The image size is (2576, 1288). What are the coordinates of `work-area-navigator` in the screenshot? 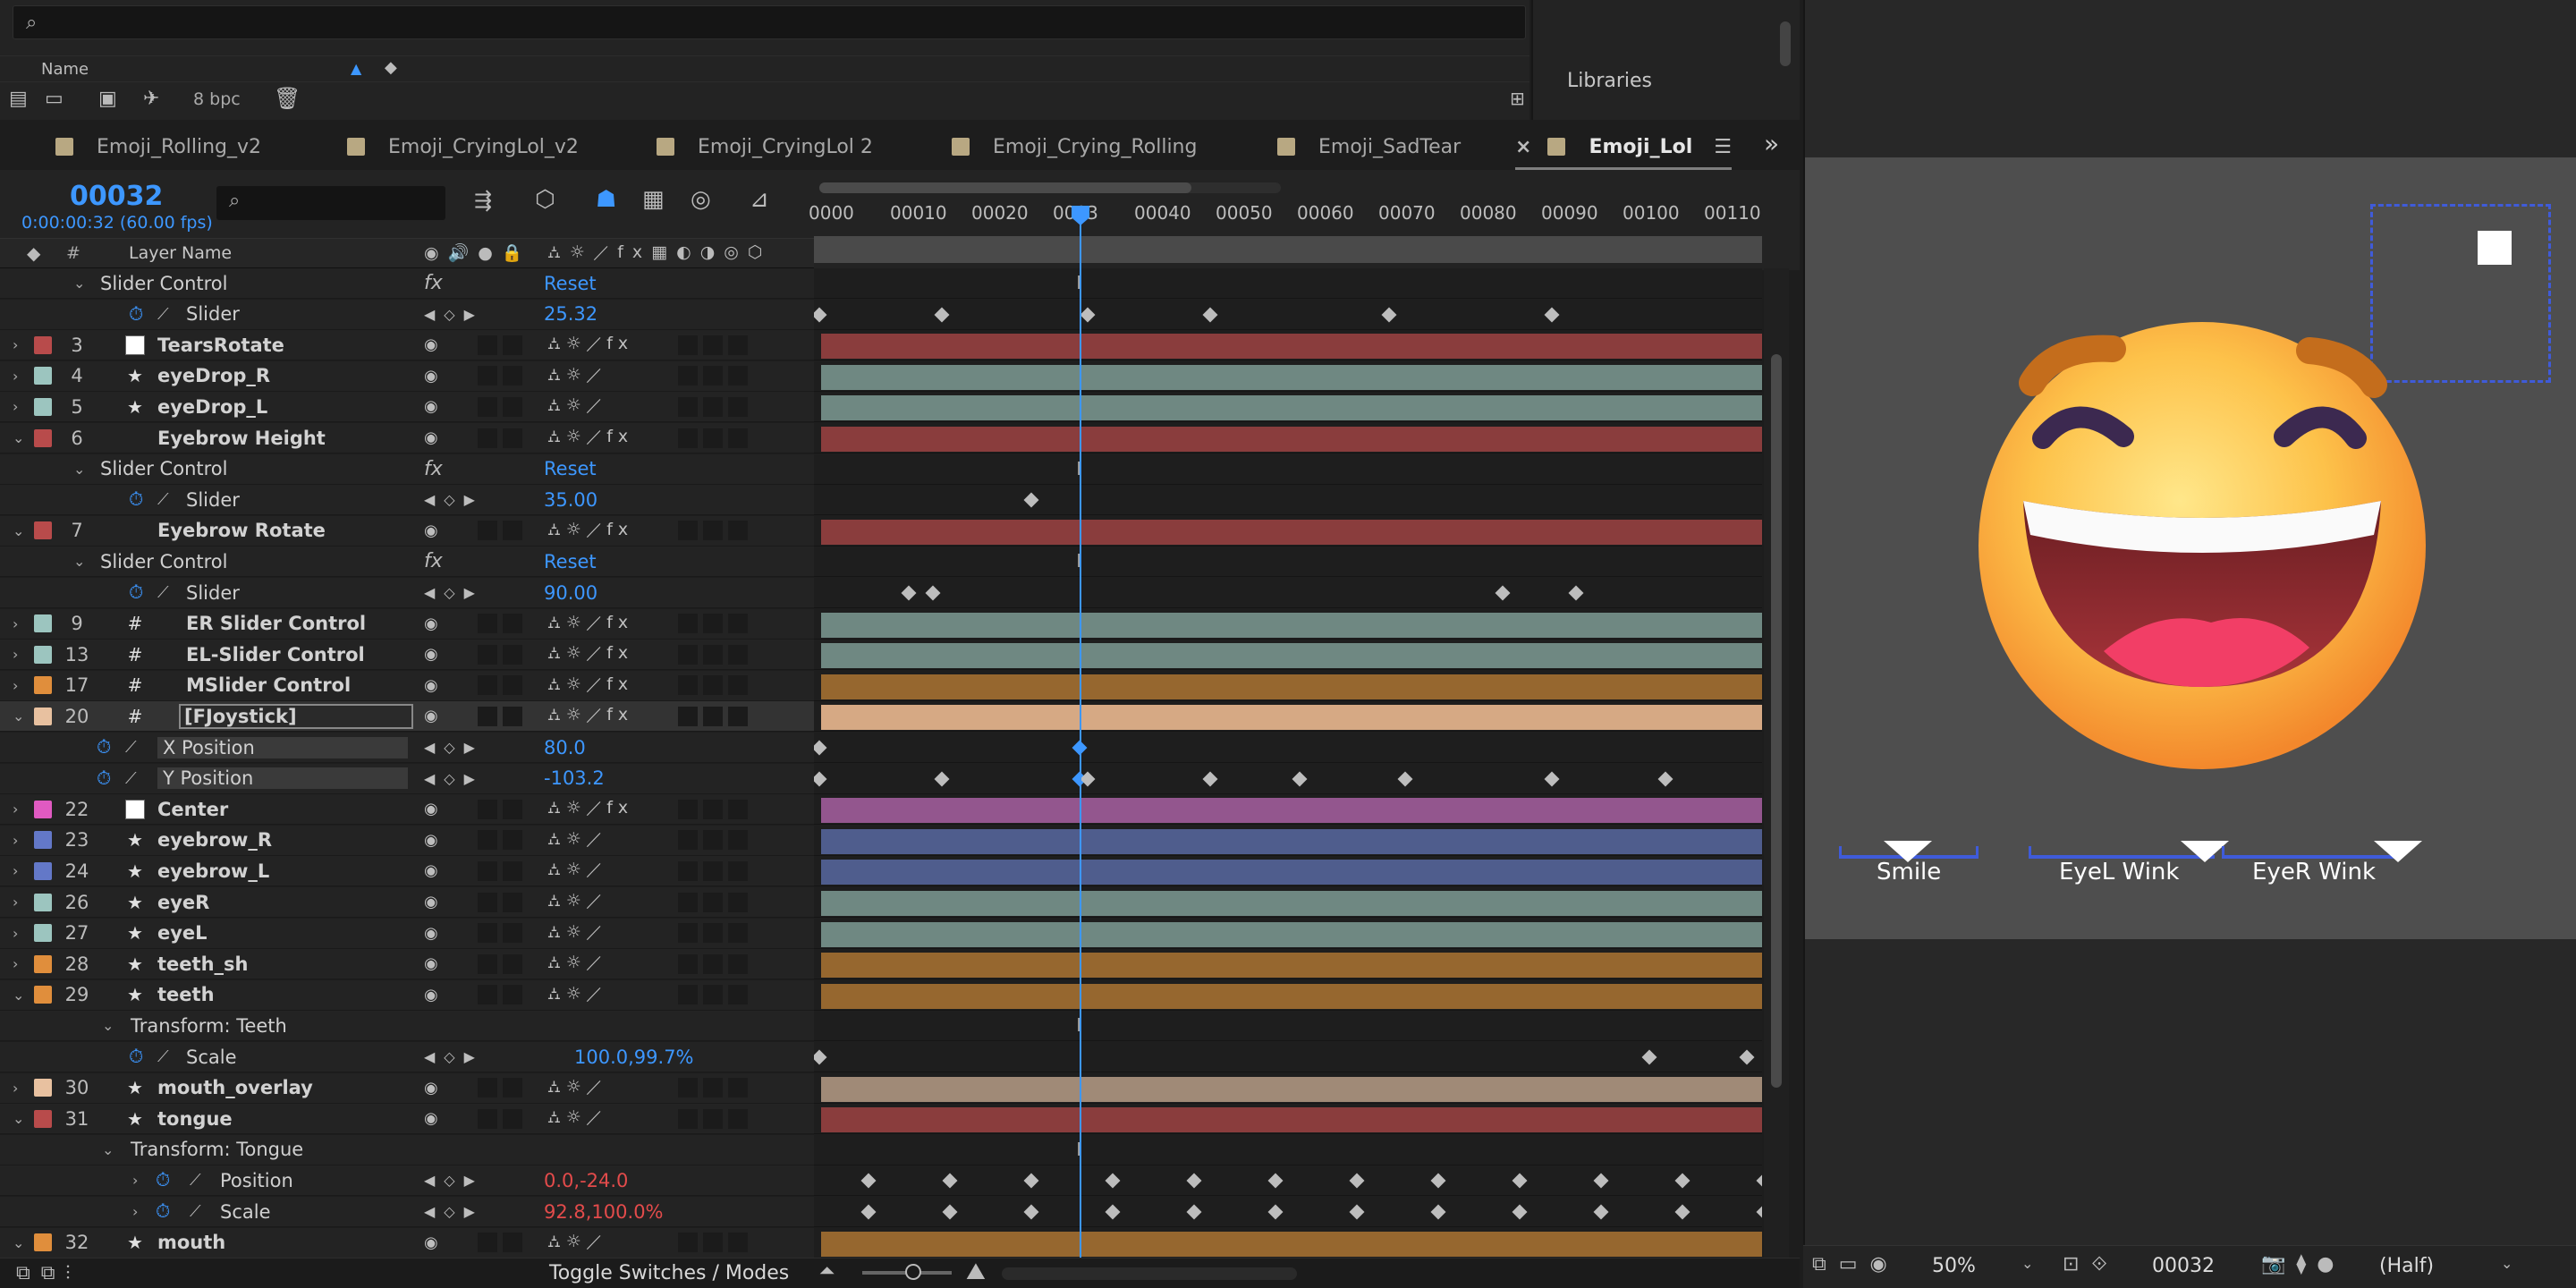 It's located at (1050, 187).